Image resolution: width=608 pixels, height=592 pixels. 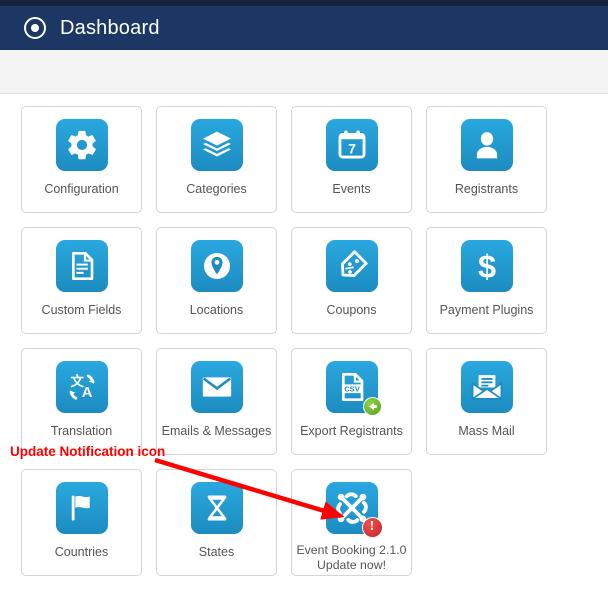 What do you see at coordinates (486, 310) in the screenshot?
I see `tile-label: Payment Plugins` at bounding box center [486, 310].